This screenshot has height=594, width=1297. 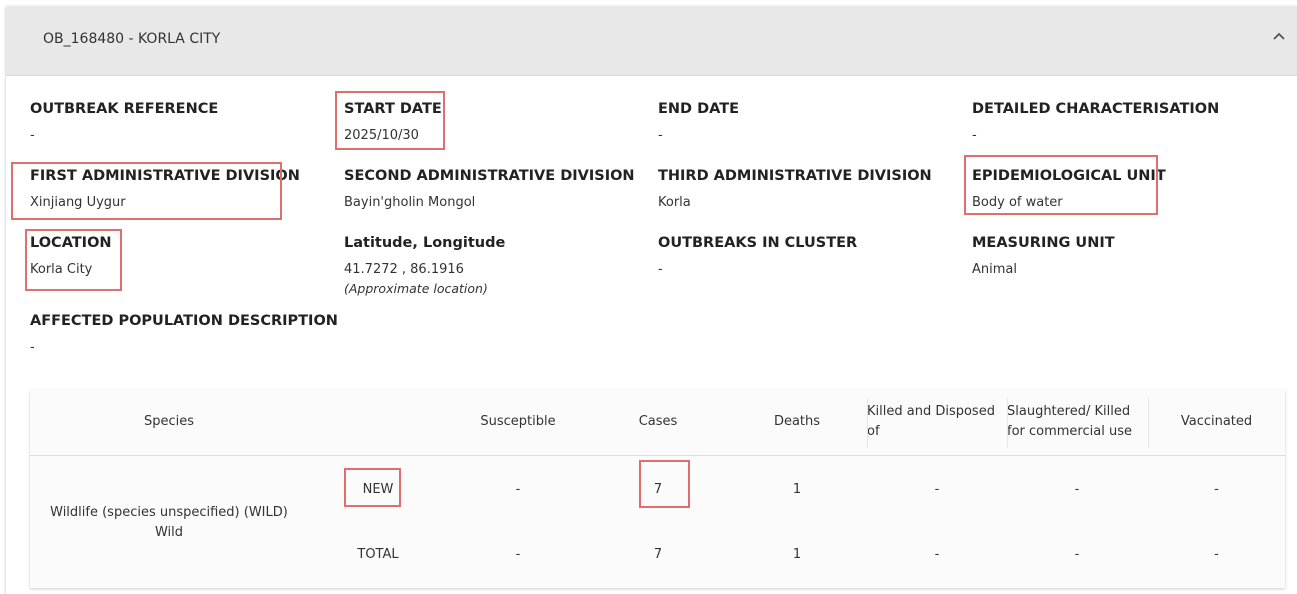 I want to click on cell-new-susceptible: -, so click(x=518, y=489).